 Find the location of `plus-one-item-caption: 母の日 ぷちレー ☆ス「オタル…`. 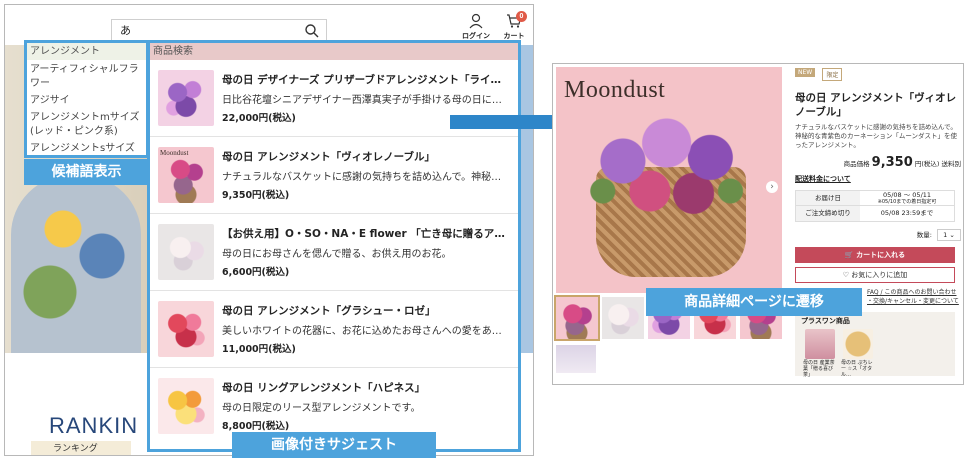

plus-one-item-caption: 母の日 ぷちレー ☆ス「オタル… is located at coordinates (857, 369).